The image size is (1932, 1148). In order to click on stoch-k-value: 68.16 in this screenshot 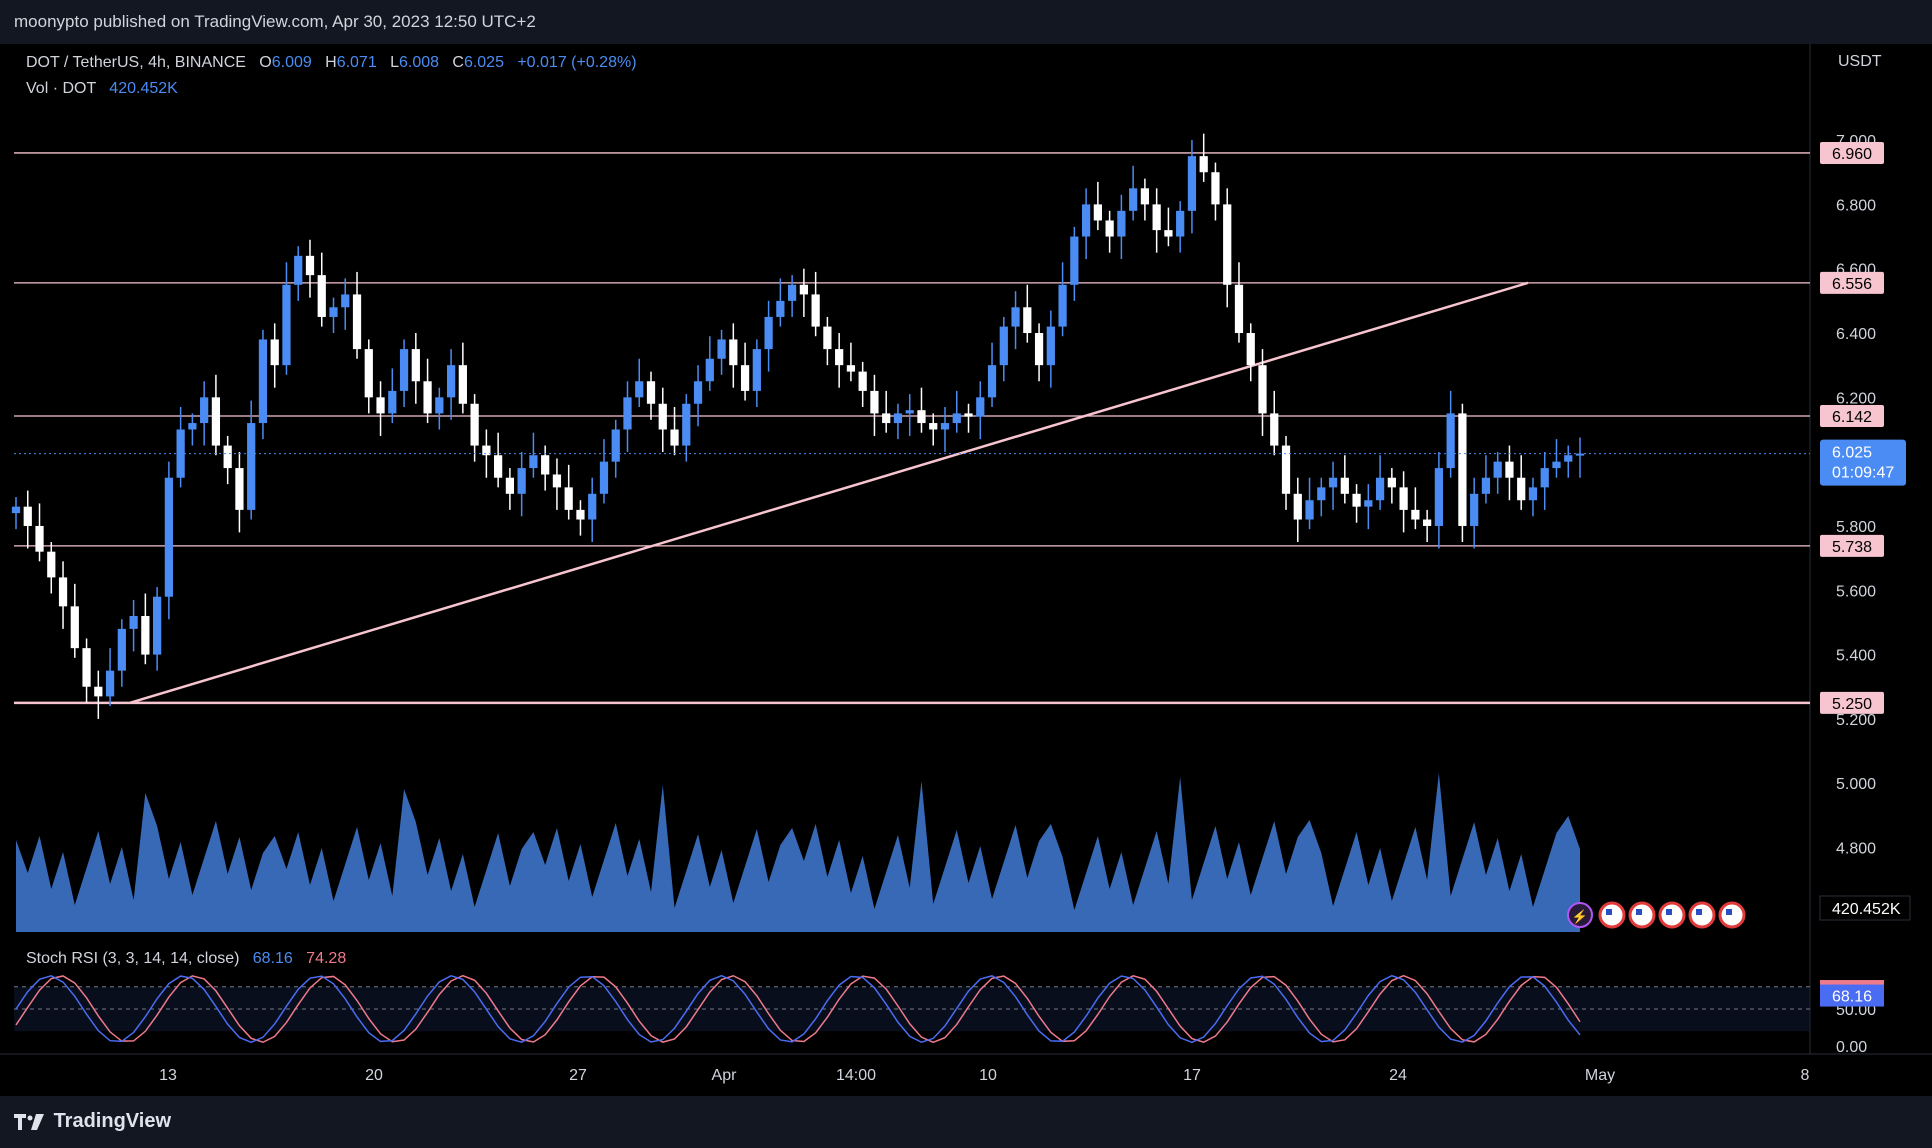, I will do `click(272, 958)`.